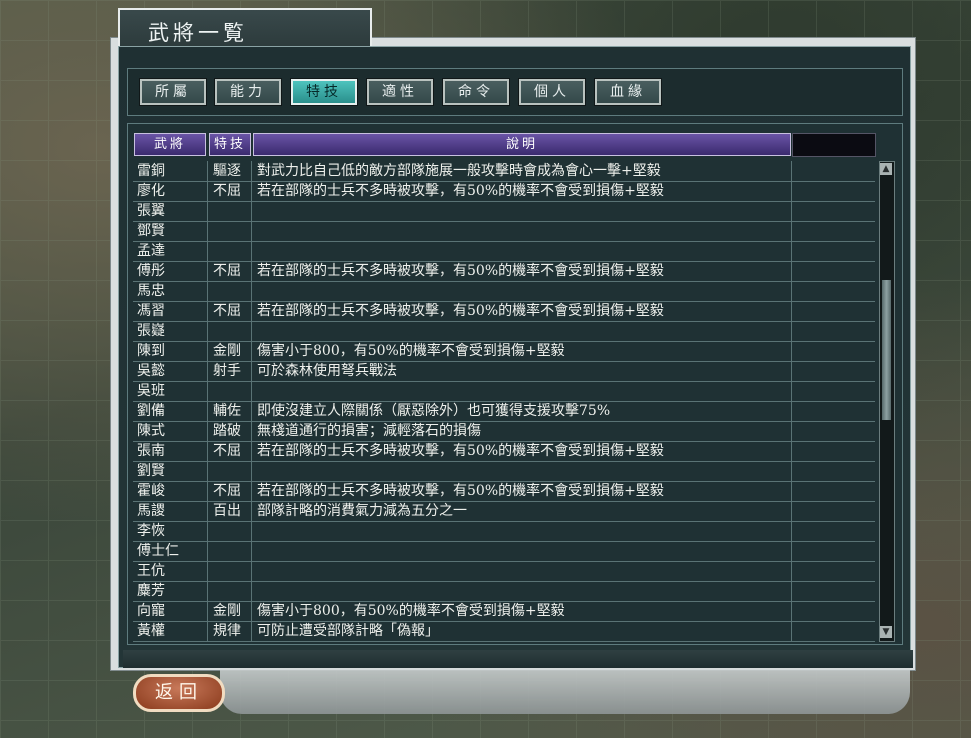  What do you see at coordinates (227, 371) in the screenshot?
I see `officer-skill: 射手` at bounding box center [227, 371].